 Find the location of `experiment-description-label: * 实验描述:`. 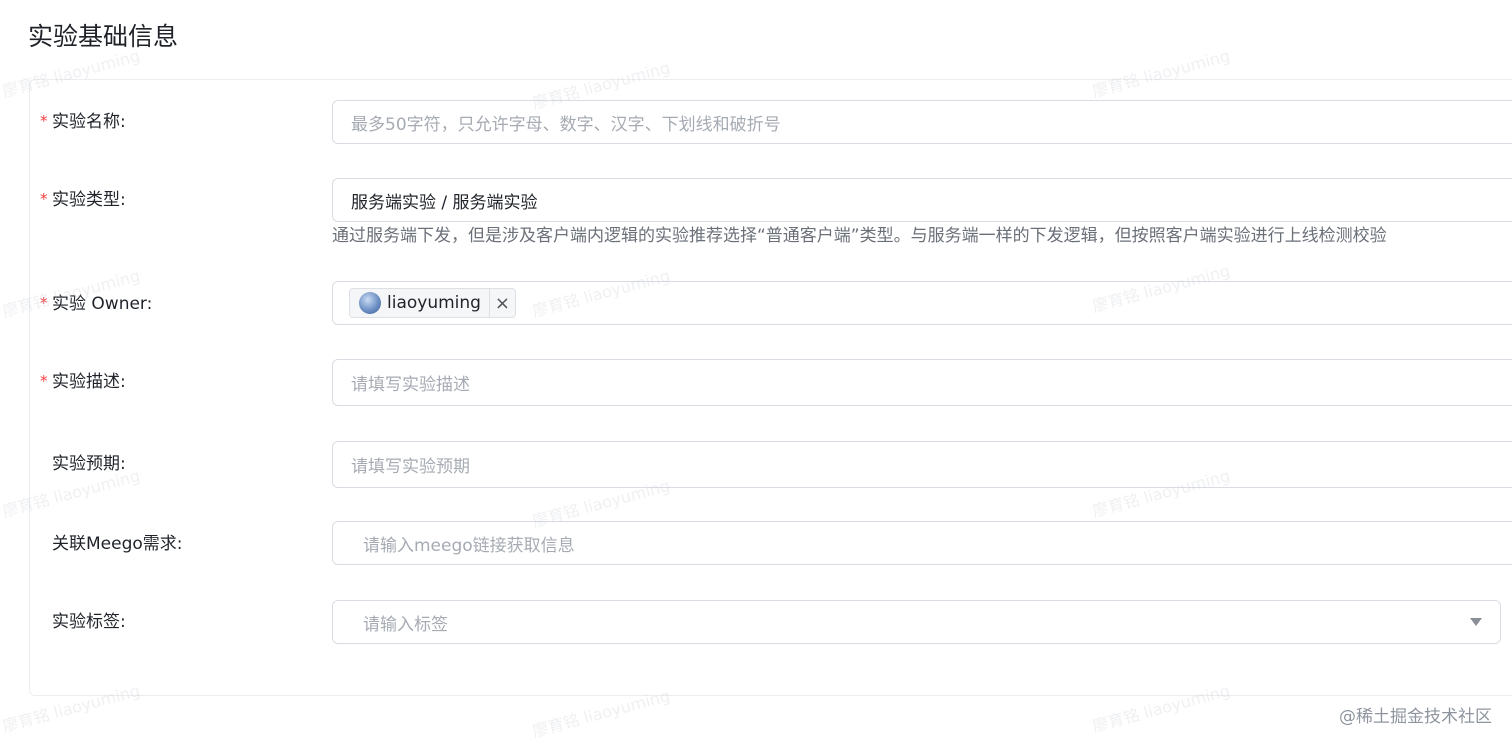

experiment-description-label: * 实验描述: is located at coordinates (83, 382).